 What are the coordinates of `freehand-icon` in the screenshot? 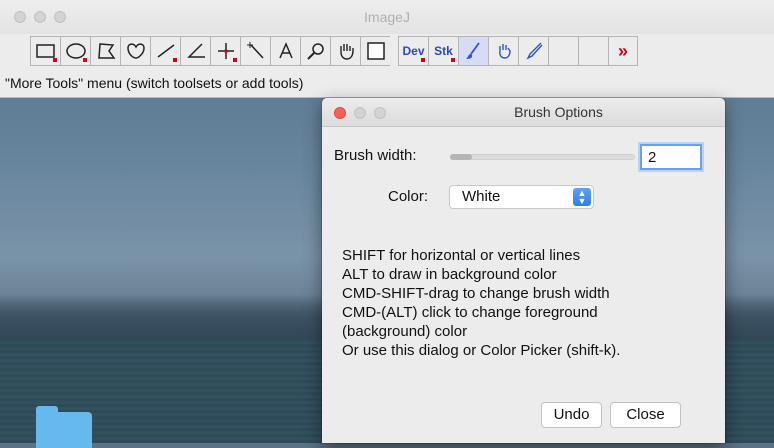 It's located at (135, 51).